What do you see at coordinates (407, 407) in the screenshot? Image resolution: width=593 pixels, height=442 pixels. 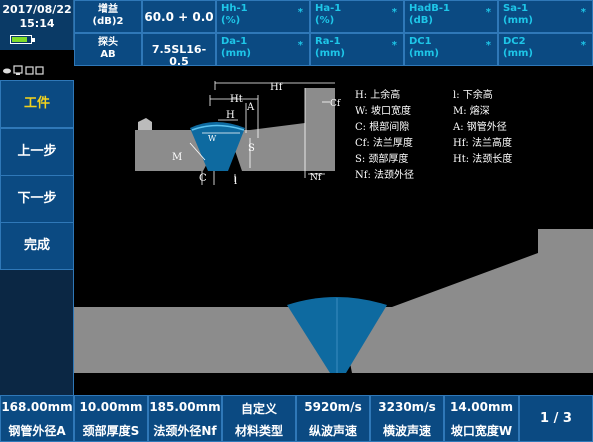 I see `param-value: 3230m/s` at bounding box center [407, 407].